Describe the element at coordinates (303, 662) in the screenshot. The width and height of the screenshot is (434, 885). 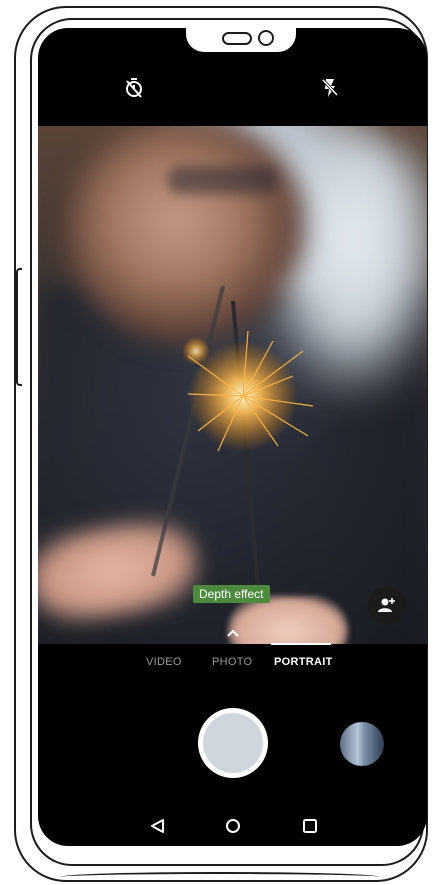
I see `tab-portrait: PORTRAIT` at that location.